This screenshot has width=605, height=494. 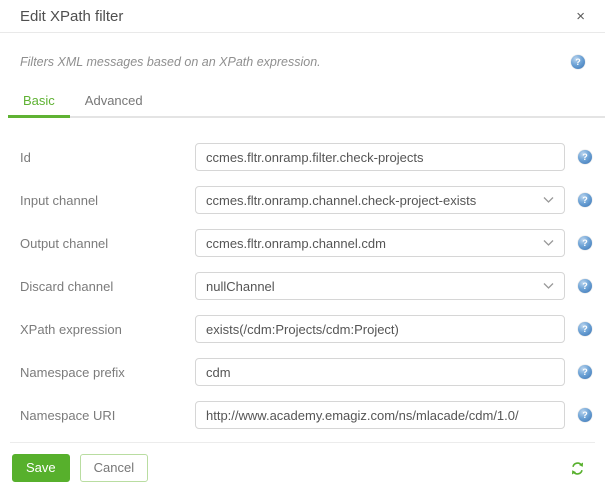 I want to click on field-input: exists(/cdm:Projects/cdm:Project), so click(x=380, y=329).